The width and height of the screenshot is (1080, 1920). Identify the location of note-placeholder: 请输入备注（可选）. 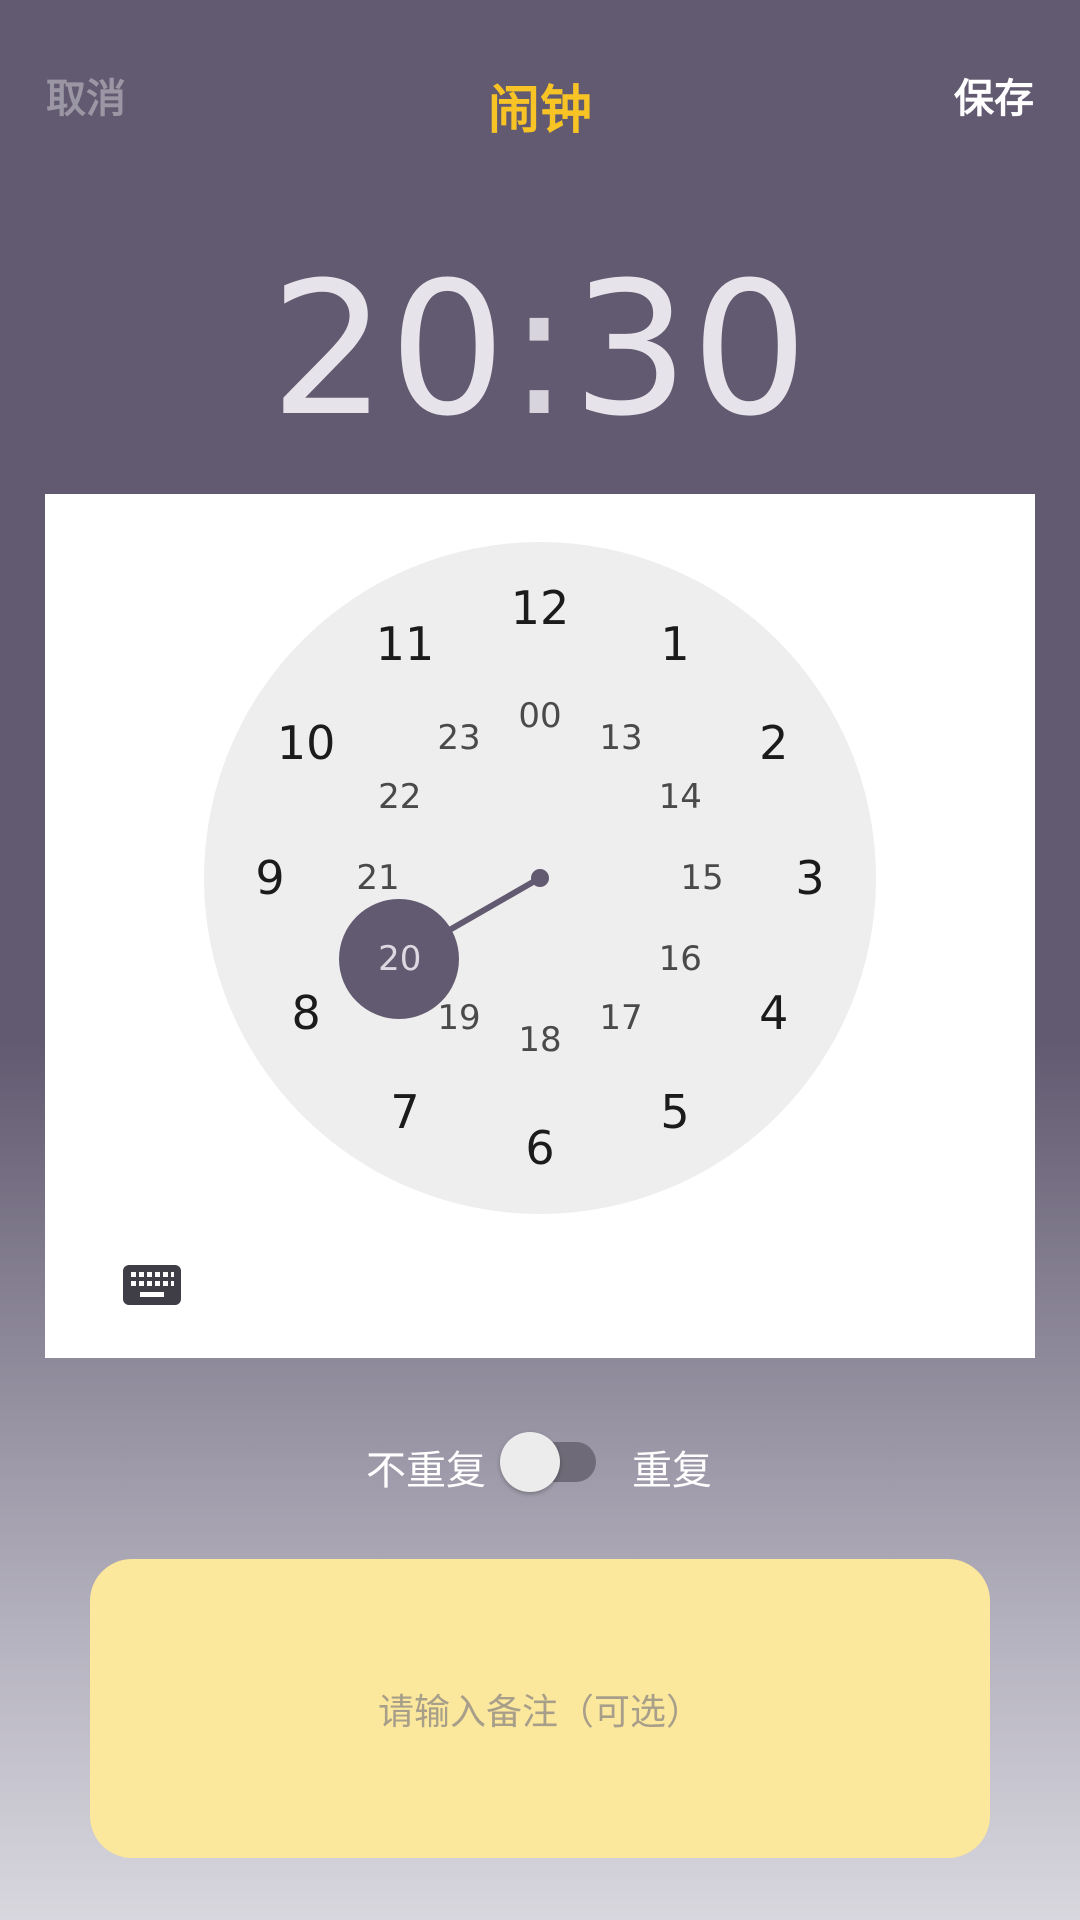
(539, 1712).